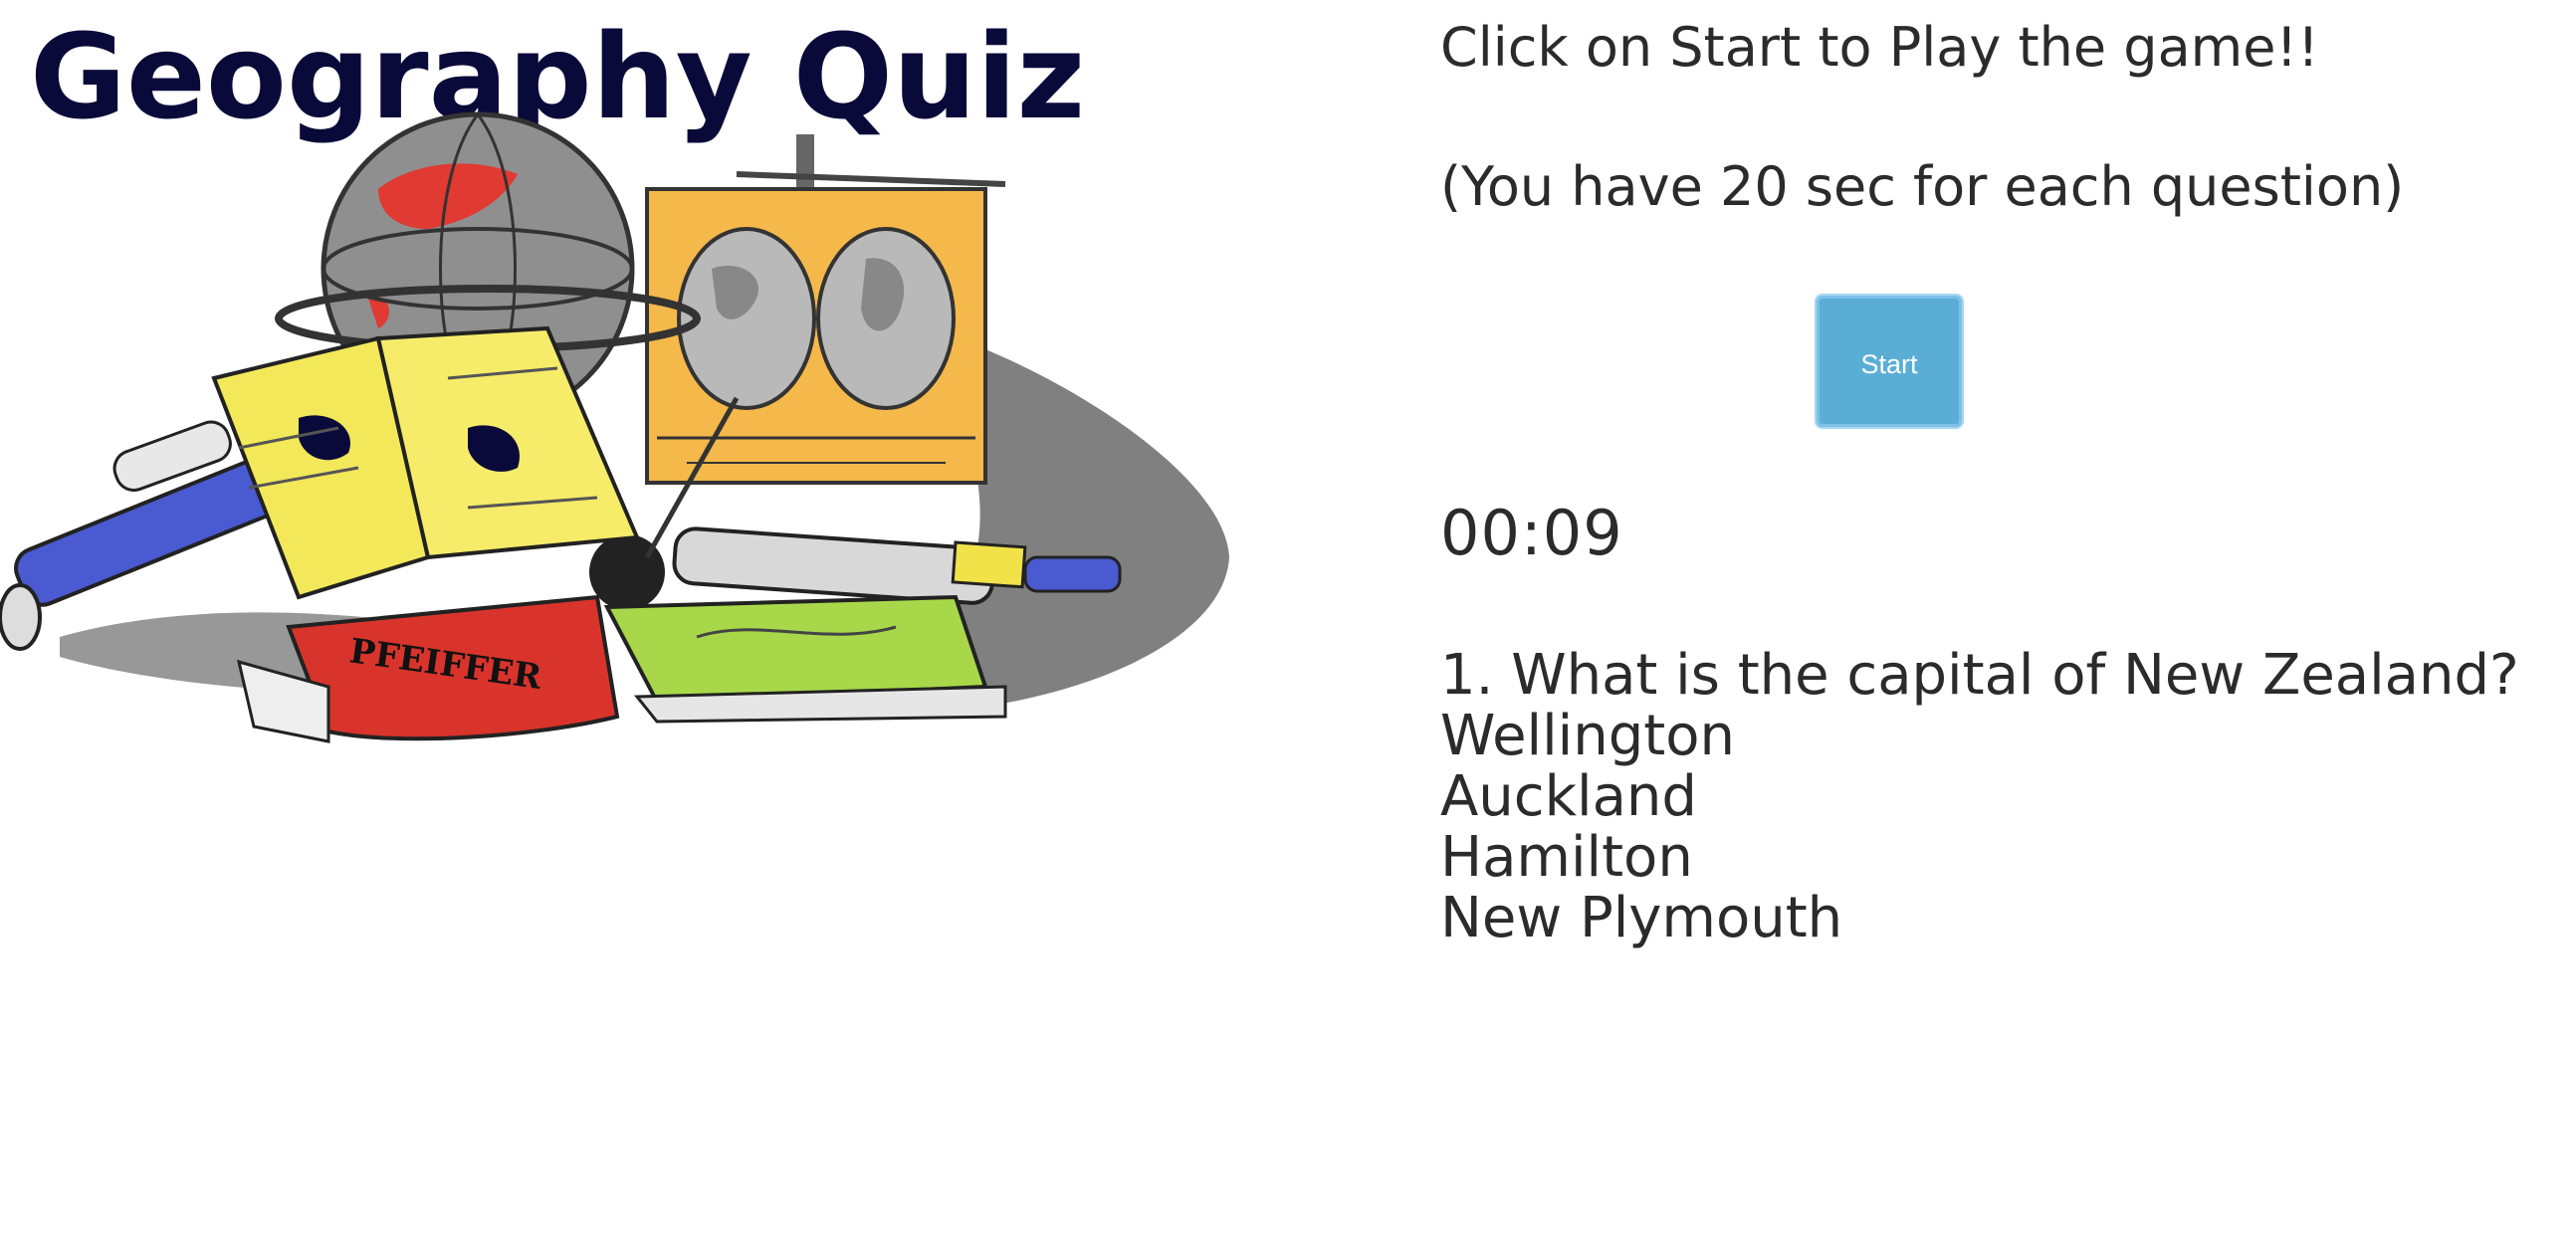 The height and width of the screenshot is (1252, 2576). Describe the element at coordinates (1979, 918) in the screenshot. I see `answer-option-new-plymouth: New Plymouth` at that location.